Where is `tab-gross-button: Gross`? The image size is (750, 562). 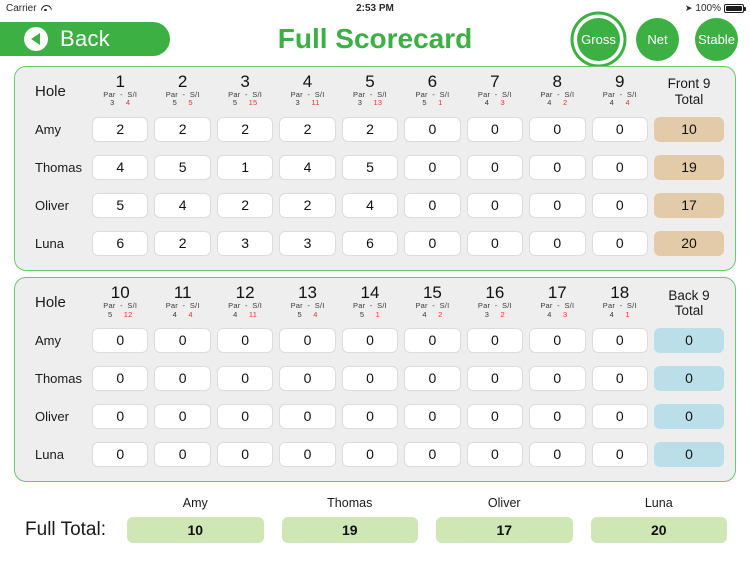
tab-gross-button: Gross is located at coordinates (598, 39).